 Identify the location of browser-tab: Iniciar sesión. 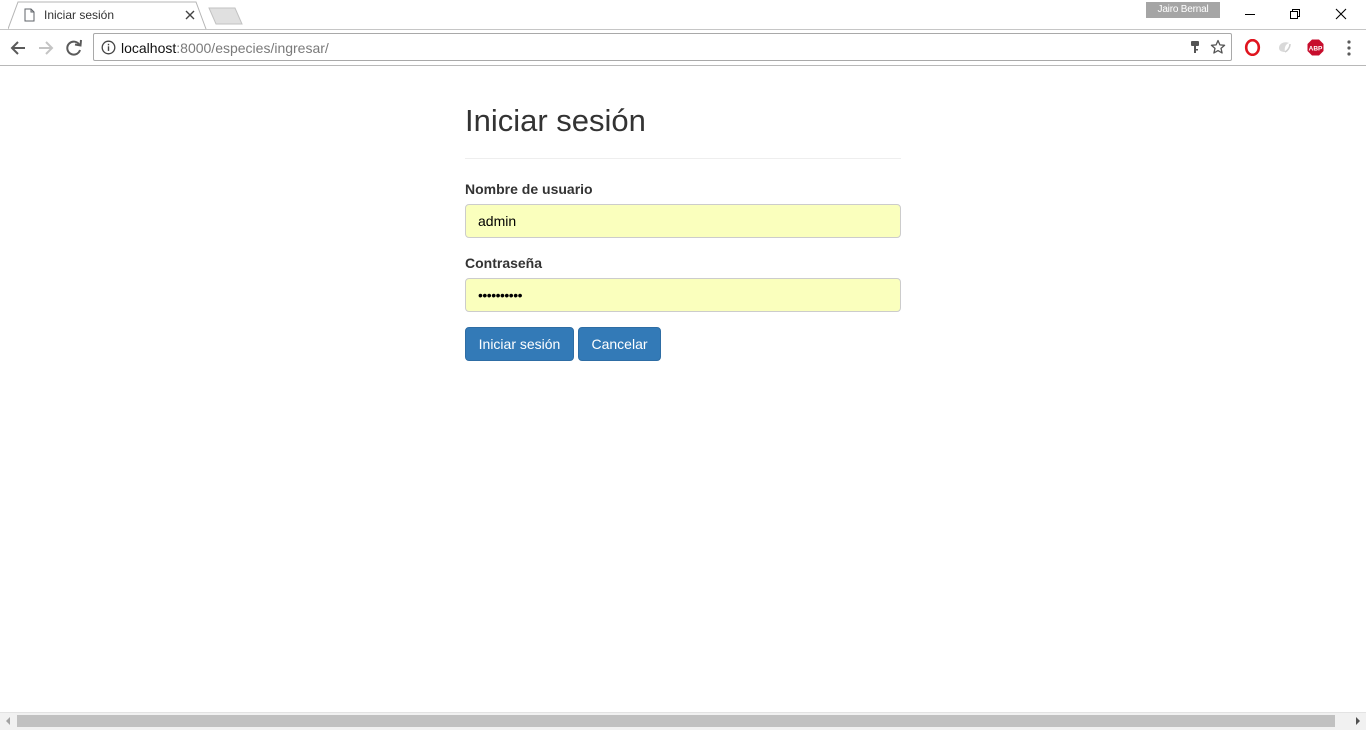
(107, 15).